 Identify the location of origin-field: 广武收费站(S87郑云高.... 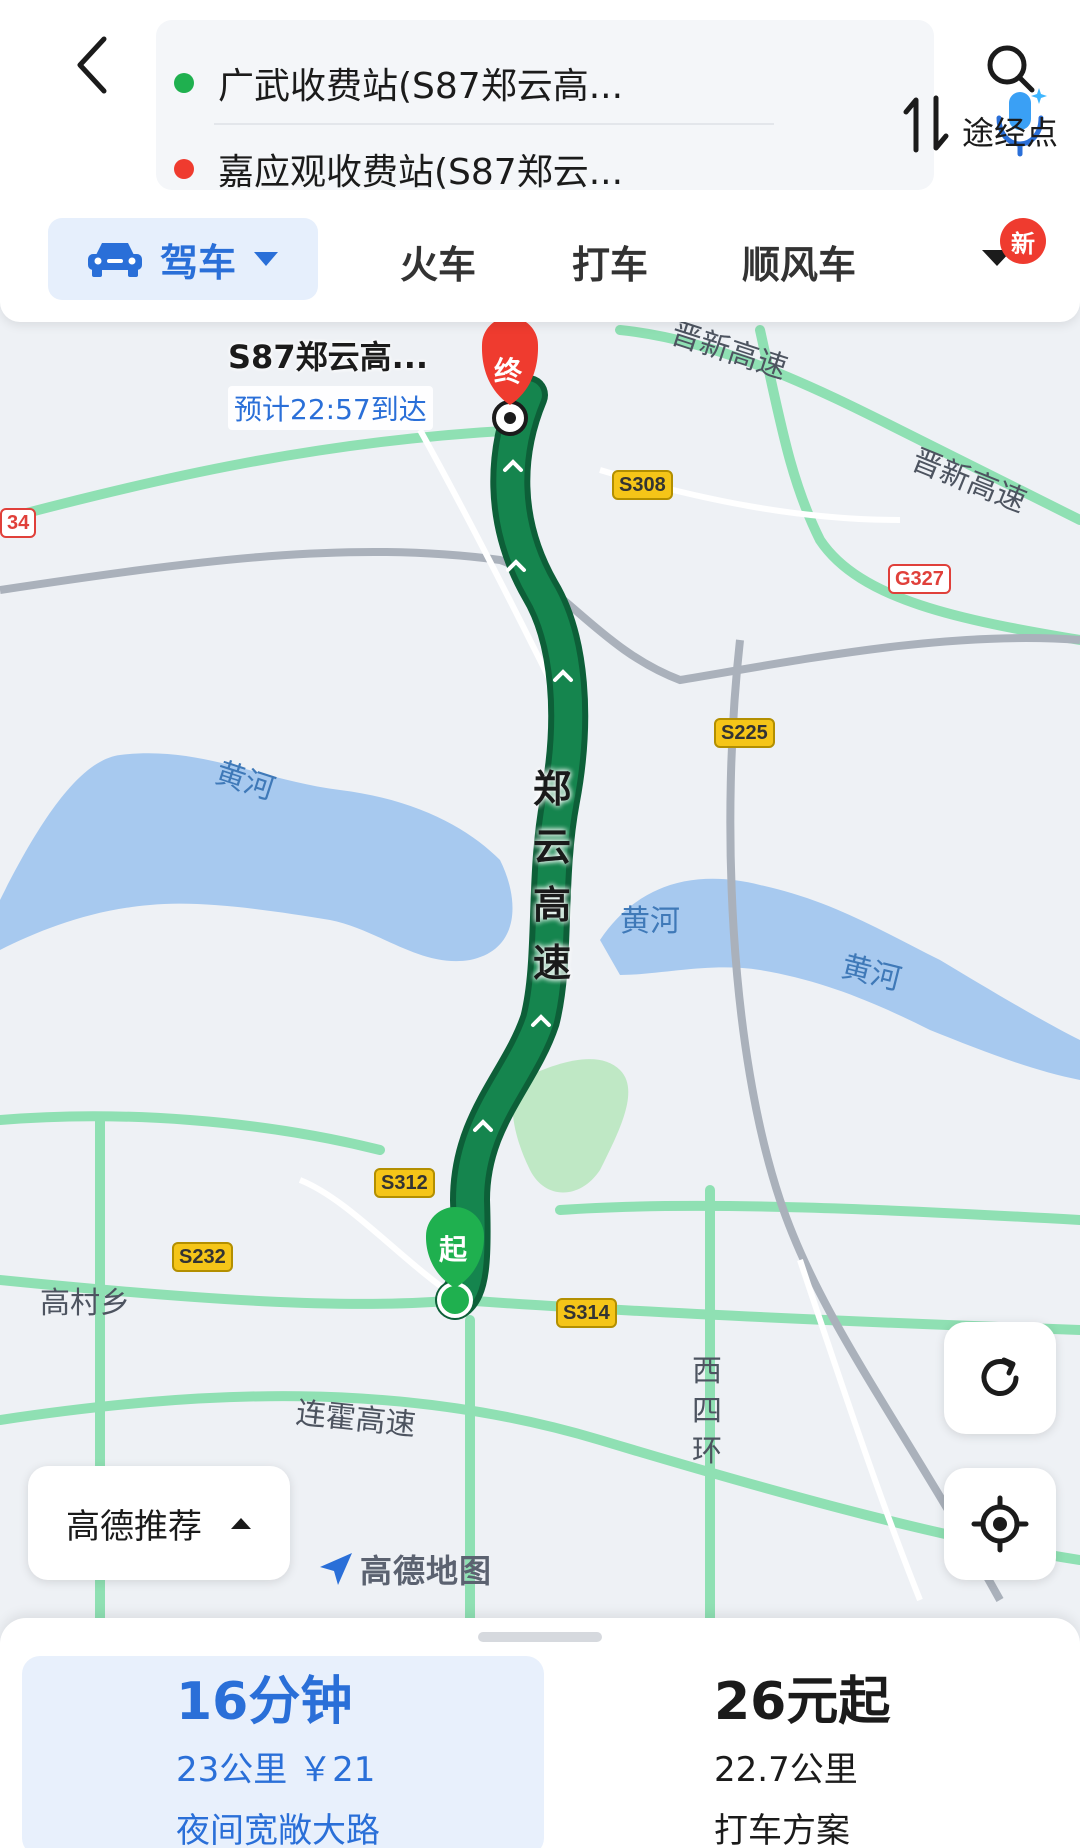
(454, 83).